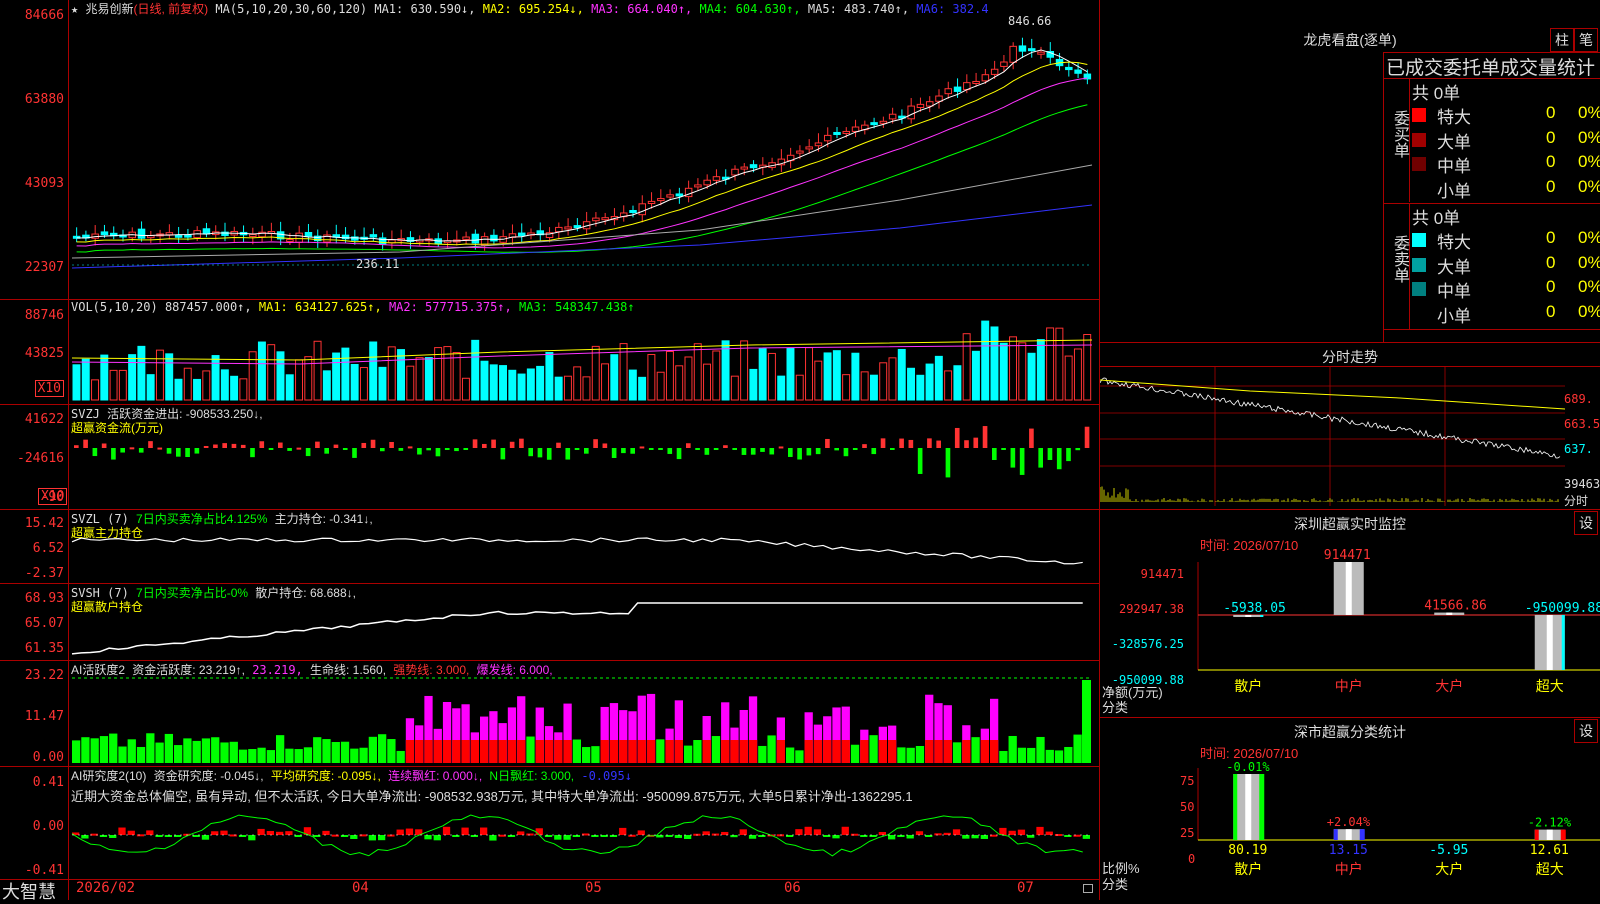 Image resolution: width=1600 pixels, height=904 pixels. What do you see at coordinates (34, 546) in the screenshot?
I see `svzl-y-axis: 15.42 6.52 -2.37` at bounding box center [34, 546].